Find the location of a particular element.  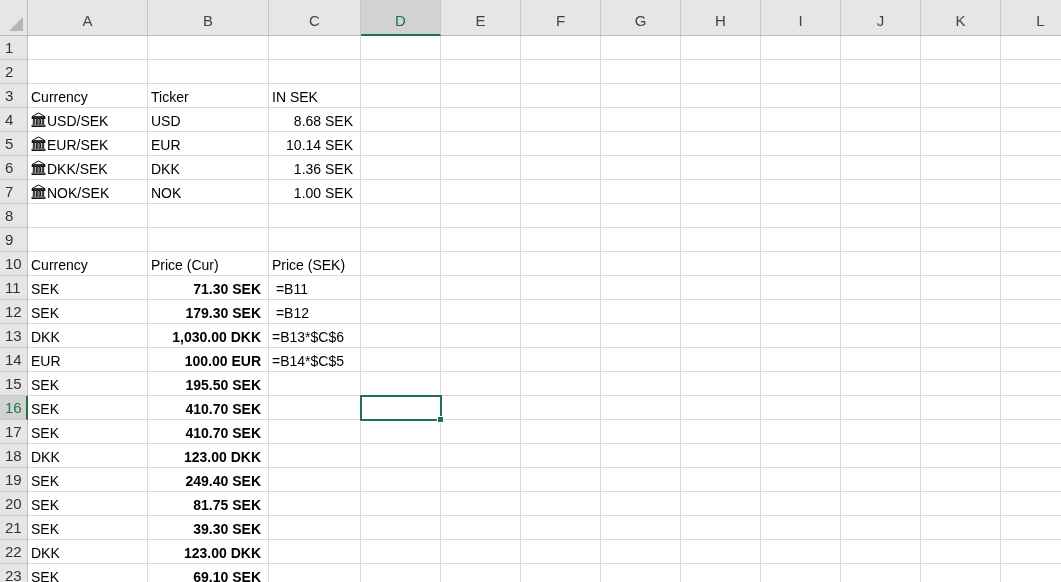

row-header: 2 is located at coordinates (14, 72).